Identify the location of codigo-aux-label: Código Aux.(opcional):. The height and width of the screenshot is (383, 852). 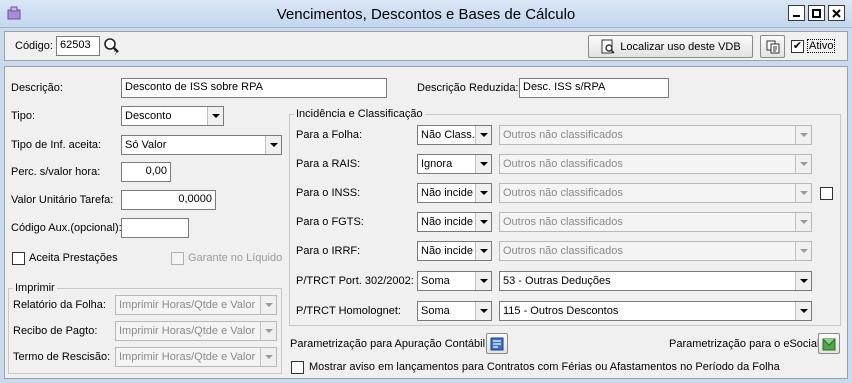
(66, 228).